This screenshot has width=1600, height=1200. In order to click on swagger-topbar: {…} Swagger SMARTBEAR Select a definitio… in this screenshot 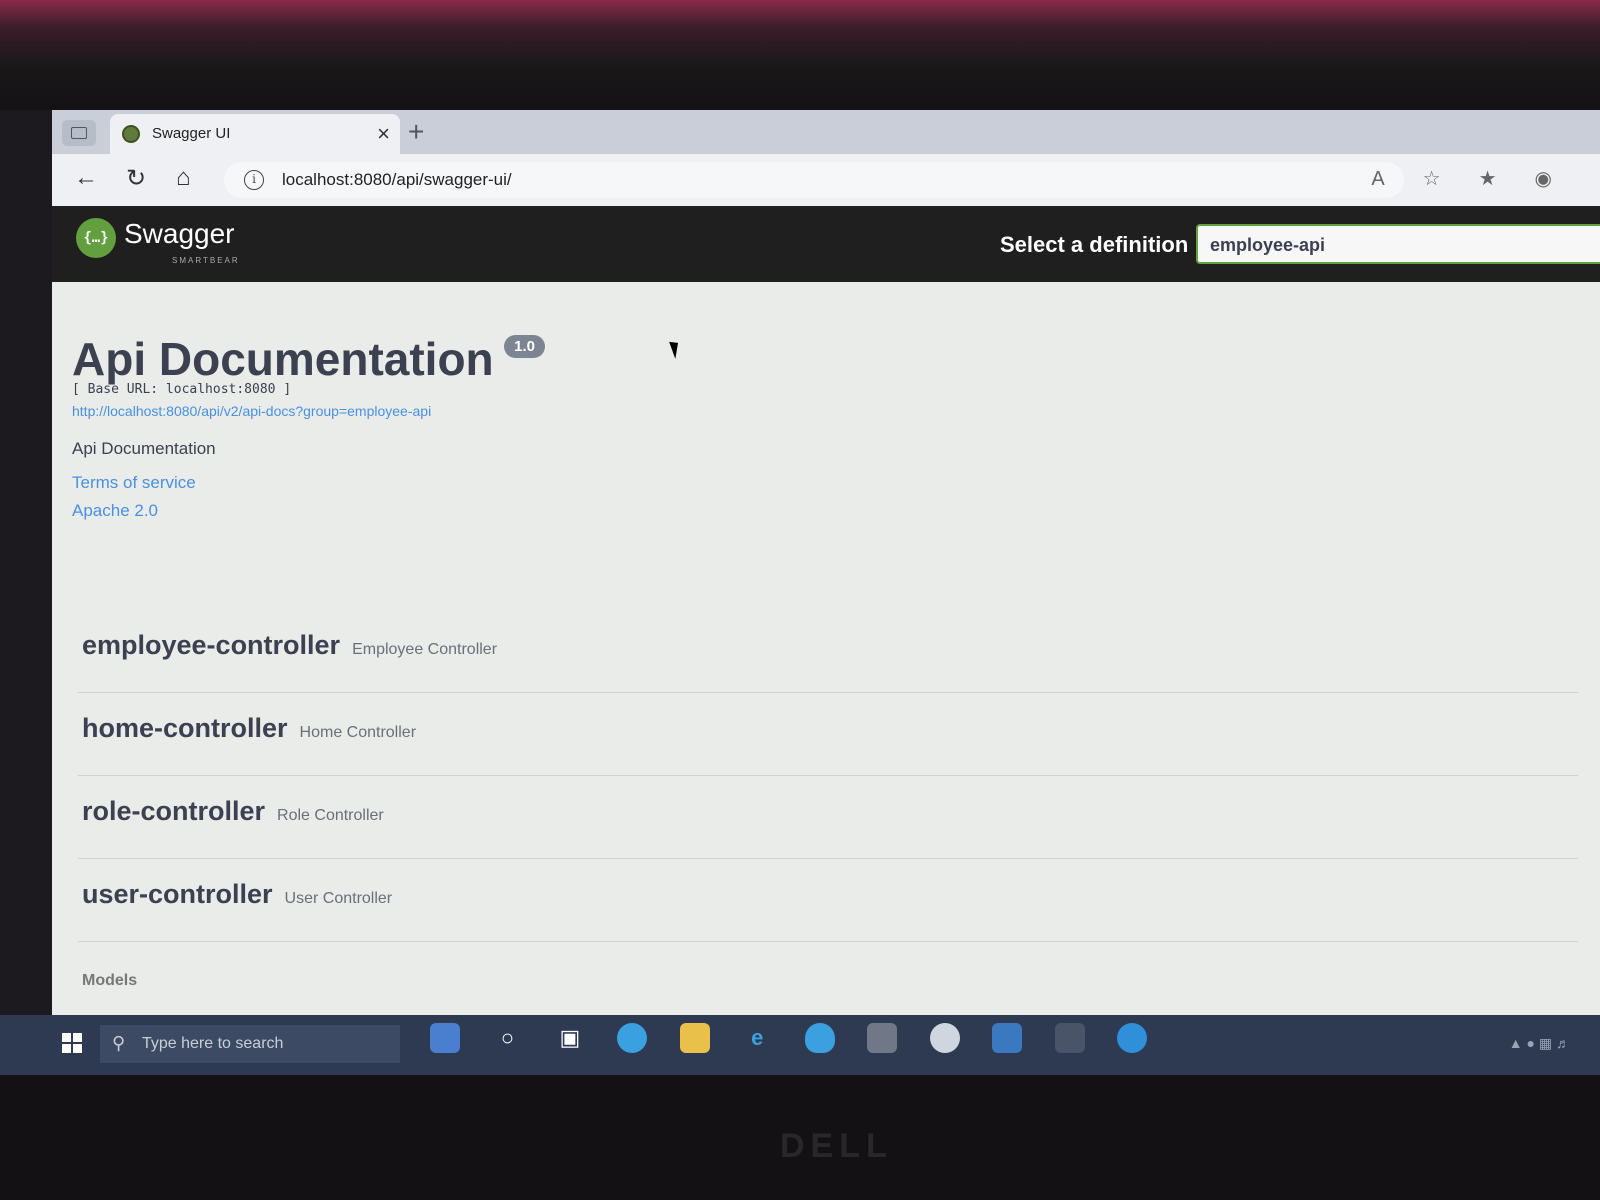, I will do `click(826, 244)`.